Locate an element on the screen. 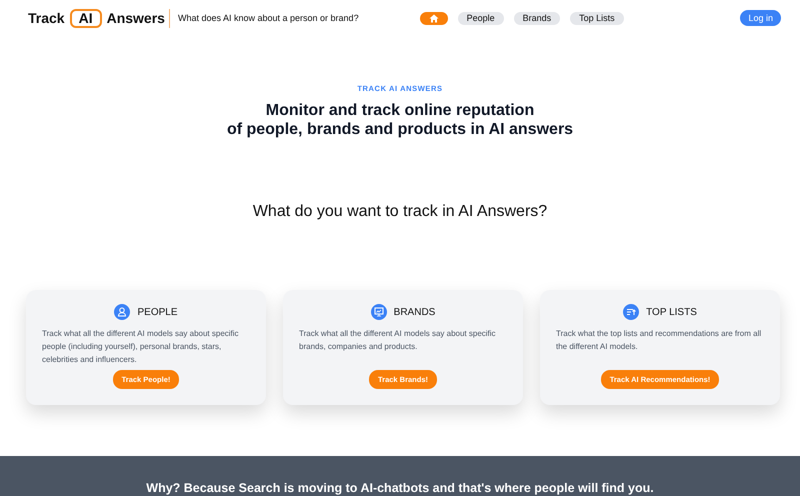 This screenshot has width=800, height=496. card-description: Track what the top lists and recommendations are from all the different AI models. is located at coordinates (659, 340).